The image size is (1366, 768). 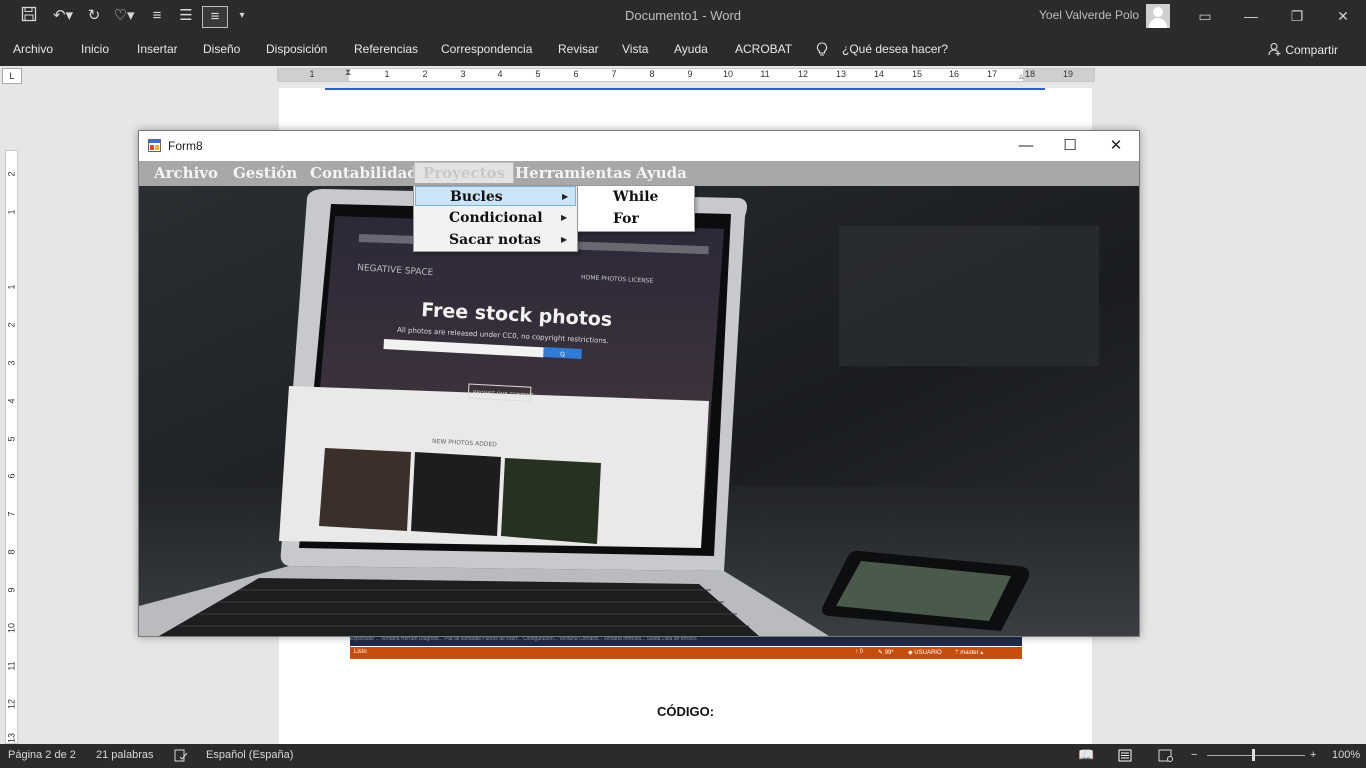 I want to click on form-close-icon: ✕, so click(x=1116, y=146).